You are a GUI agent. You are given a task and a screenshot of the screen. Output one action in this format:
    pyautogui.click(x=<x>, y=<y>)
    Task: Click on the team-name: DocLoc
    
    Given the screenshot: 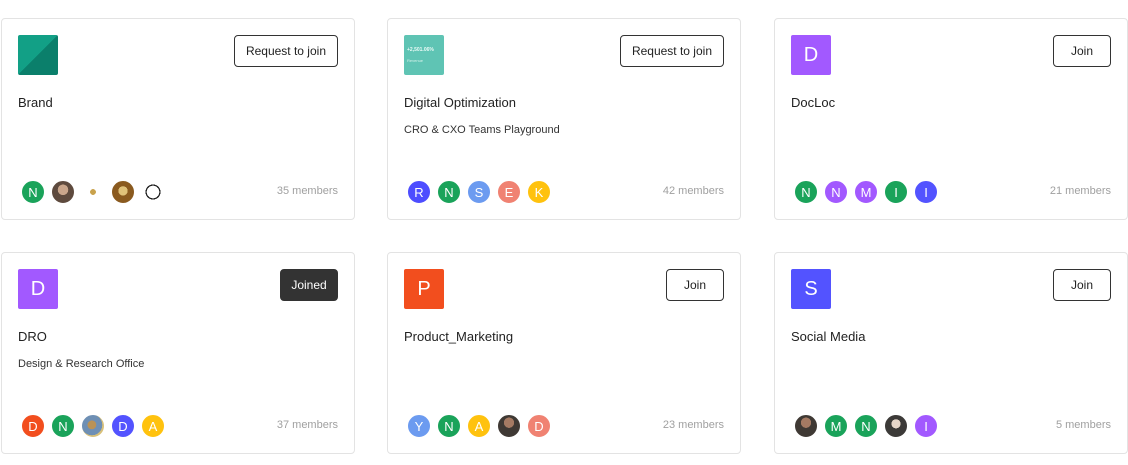 What is the action you would take?
    pyautogui.click(x=813, y=102)
    